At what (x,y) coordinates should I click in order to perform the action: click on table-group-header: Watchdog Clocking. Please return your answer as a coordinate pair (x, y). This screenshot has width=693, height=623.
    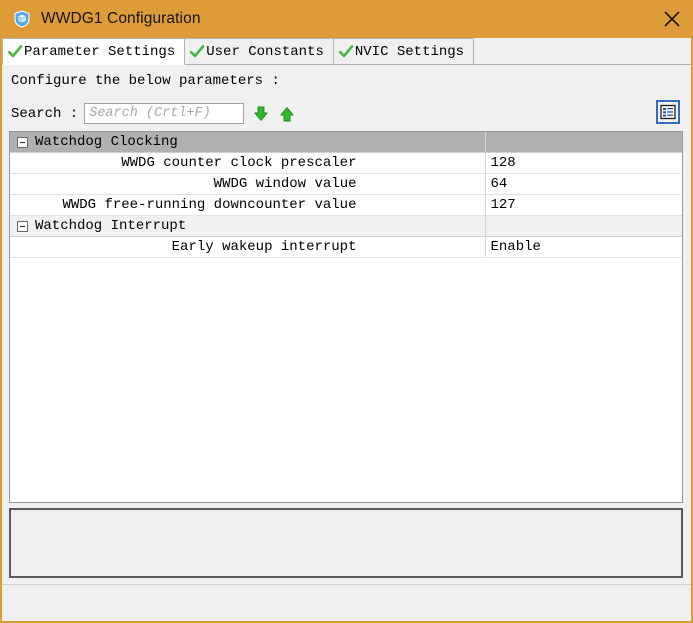
    Looking at the image, I should click on (346, 142).